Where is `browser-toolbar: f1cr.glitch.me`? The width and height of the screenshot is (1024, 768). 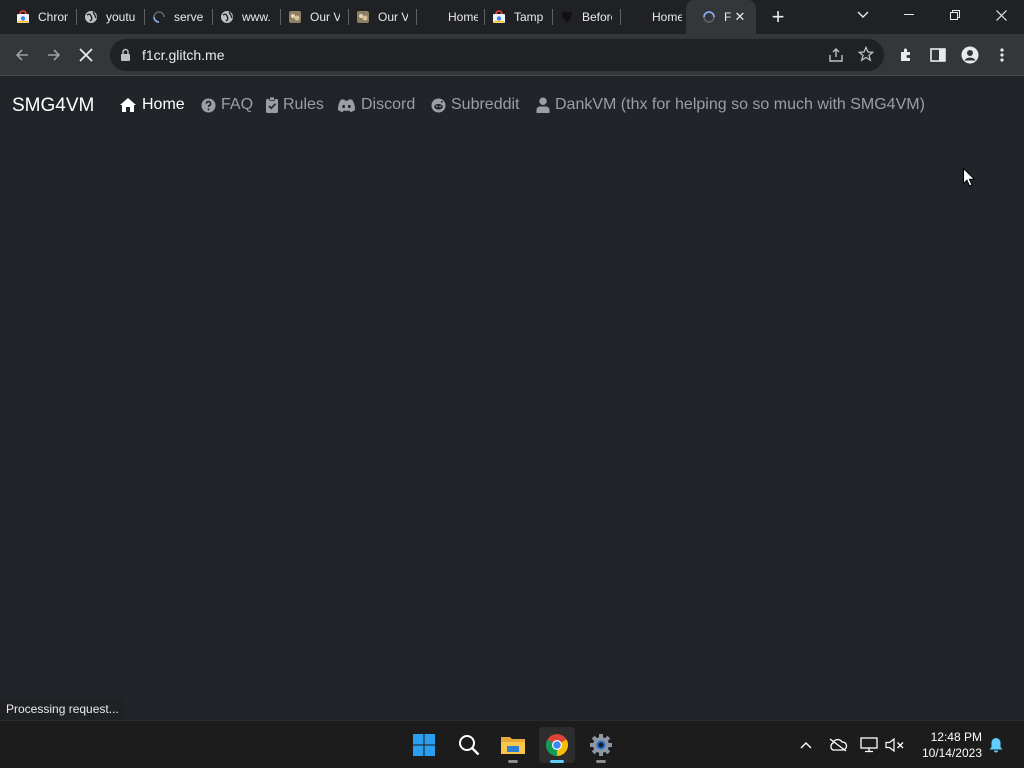
browser-toolbar: f1cr.glitch.me is located at coordinates (512, 55).